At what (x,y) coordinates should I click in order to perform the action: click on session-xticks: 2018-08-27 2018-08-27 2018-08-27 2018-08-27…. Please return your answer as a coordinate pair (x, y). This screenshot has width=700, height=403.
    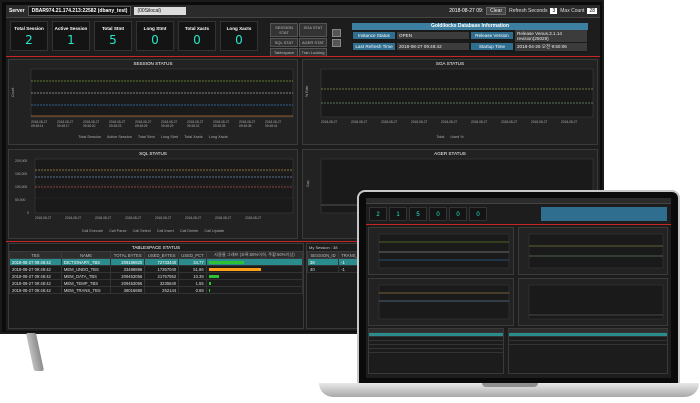
    Looking at the image, I should click on (156, 124).